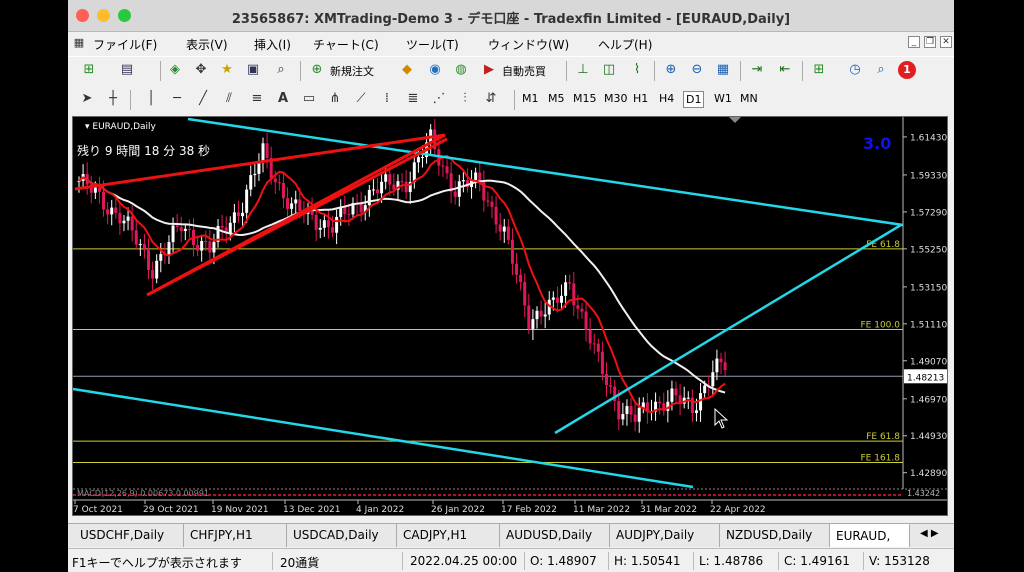 The image size is (1024, 572). What do you see at coordinates (346, 44) in the screenshot?
I see `menu-chart: チャート(C)` at bounding box center [346, 44].